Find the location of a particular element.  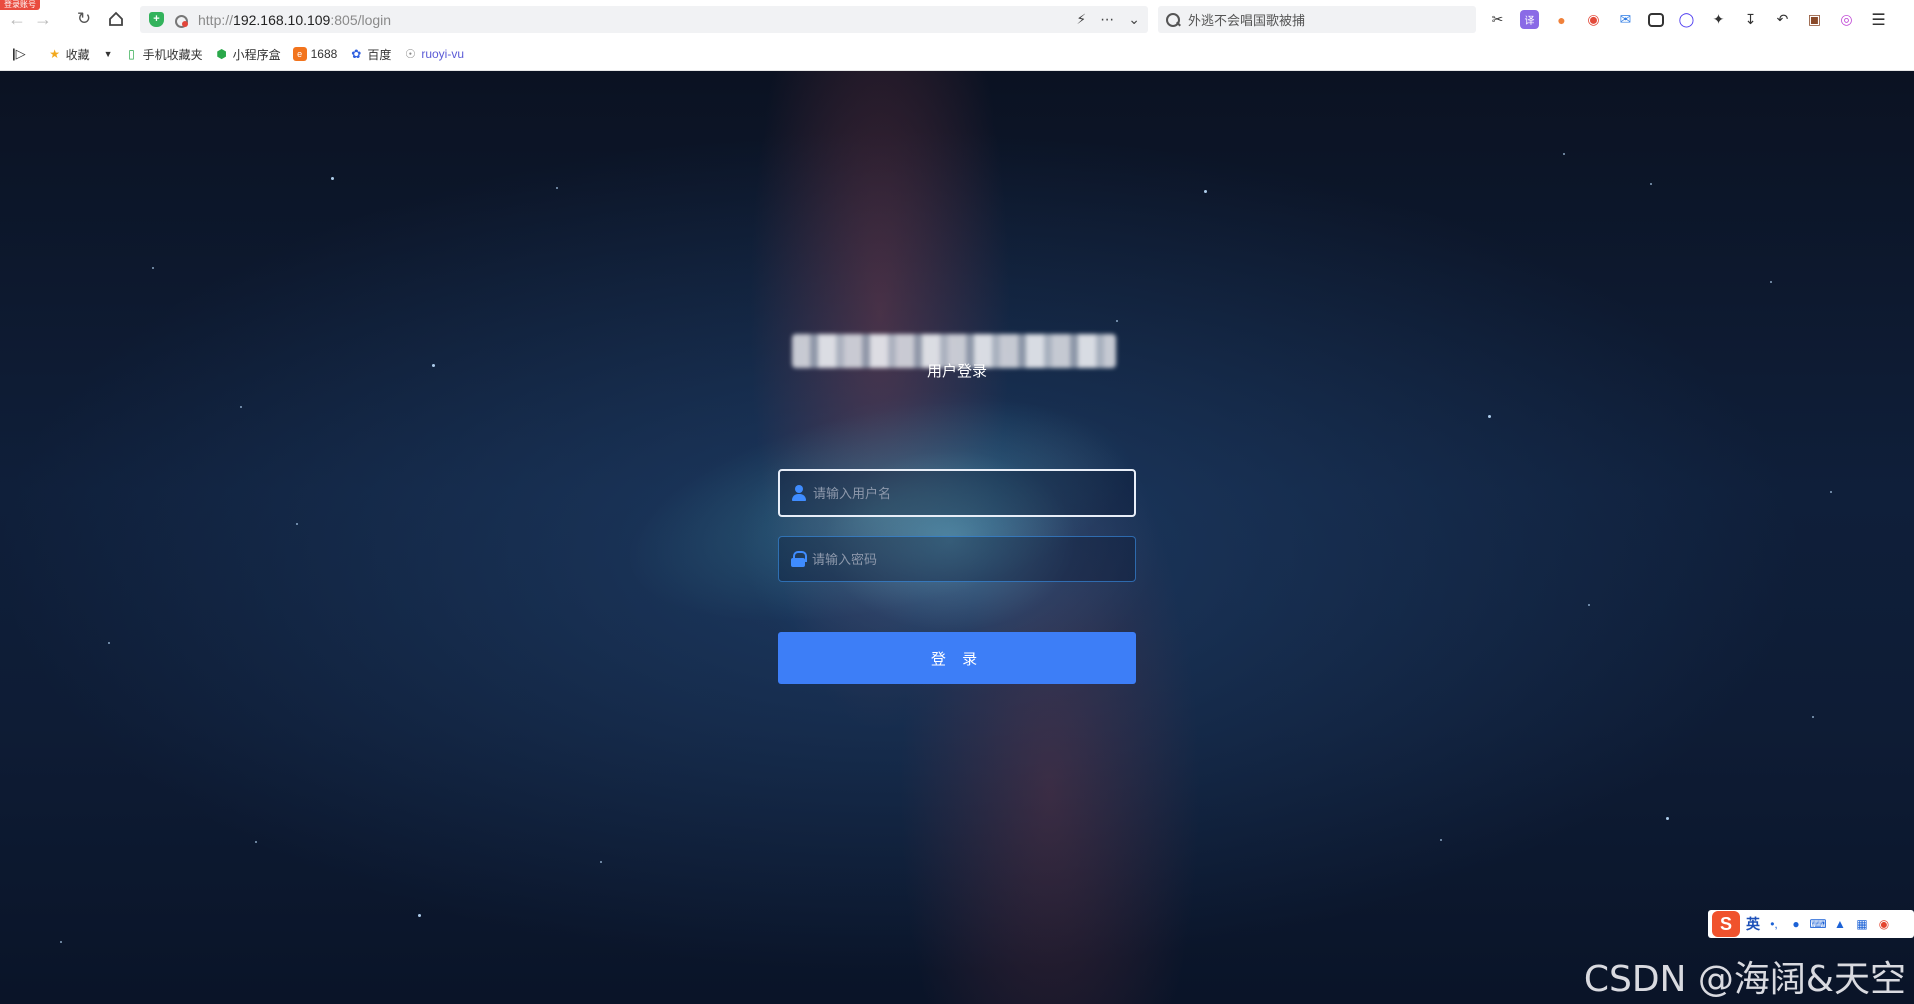

mascot-icon: ◉ is located at coordinates (1884, 924).